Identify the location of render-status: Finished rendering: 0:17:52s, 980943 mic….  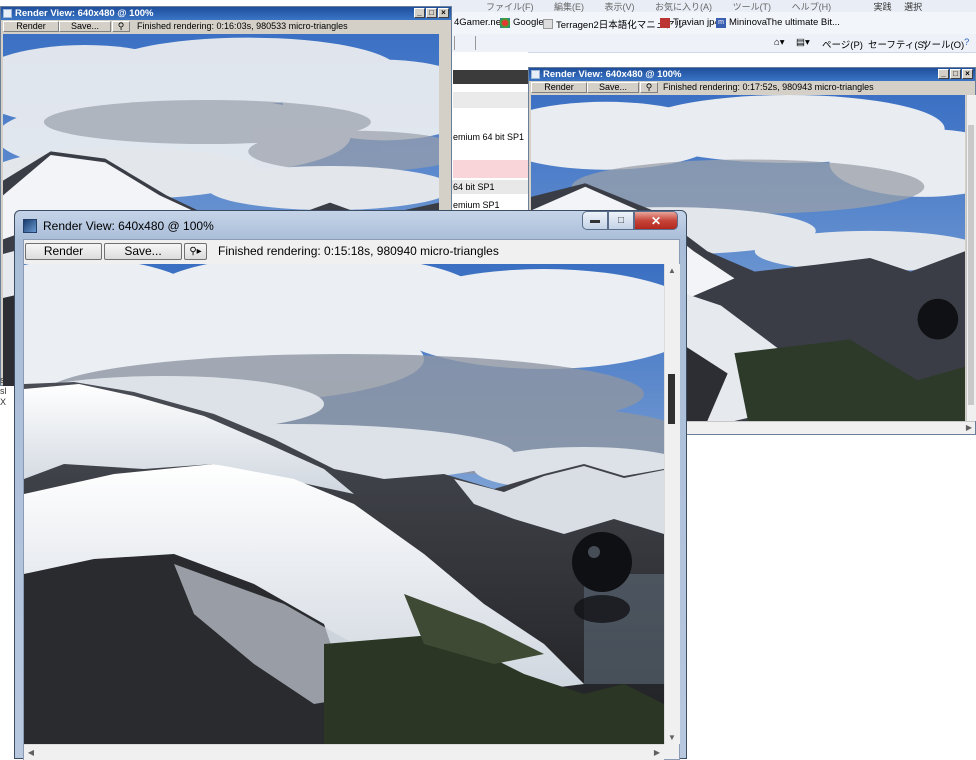
(768, 87).